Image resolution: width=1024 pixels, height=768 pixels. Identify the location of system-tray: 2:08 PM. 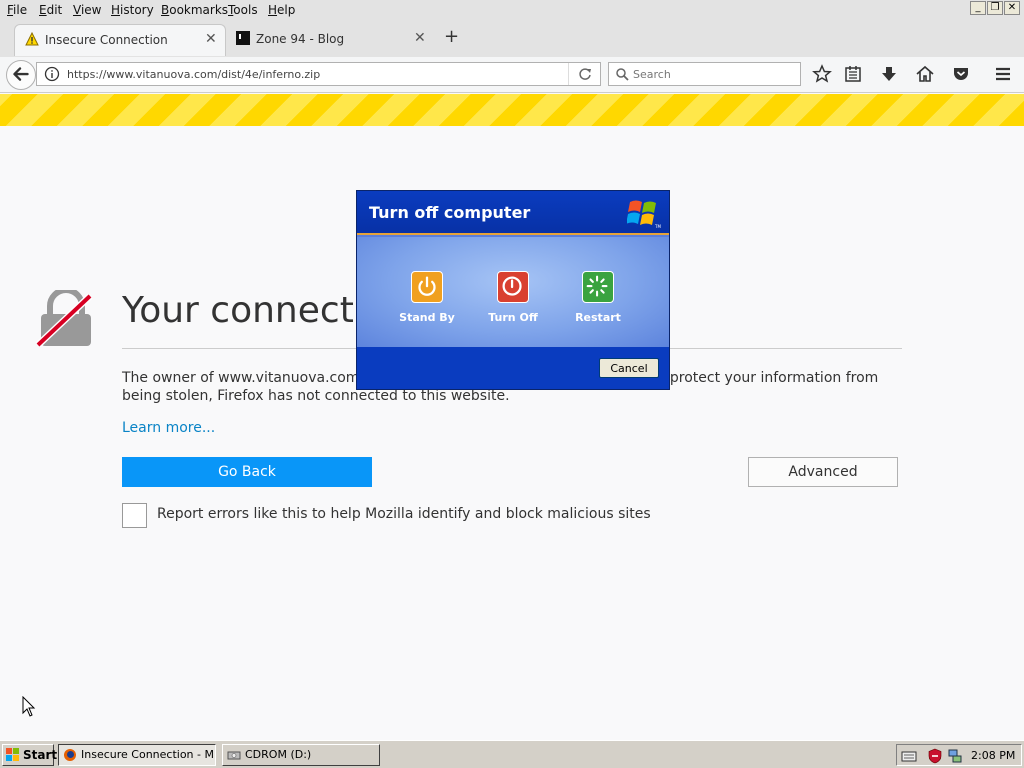
(959, 755).